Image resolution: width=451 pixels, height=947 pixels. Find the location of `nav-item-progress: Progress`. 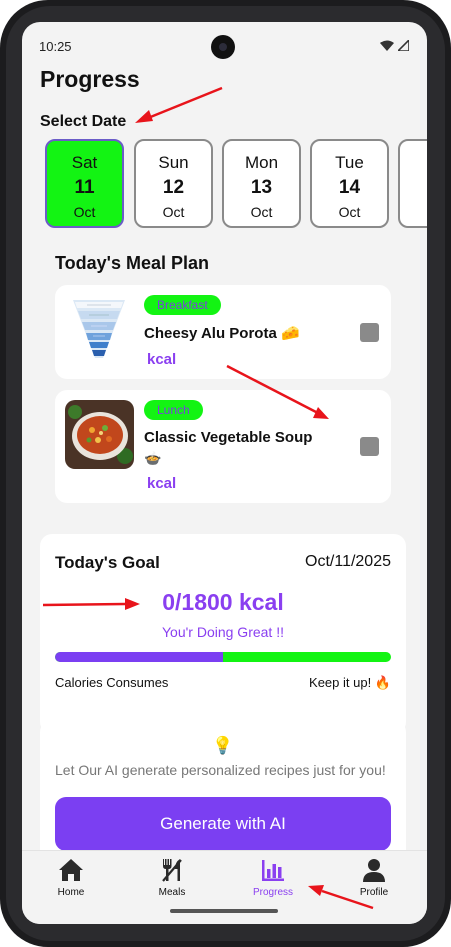

nav-item-progress: Progress is located at coordinates (273, 877).